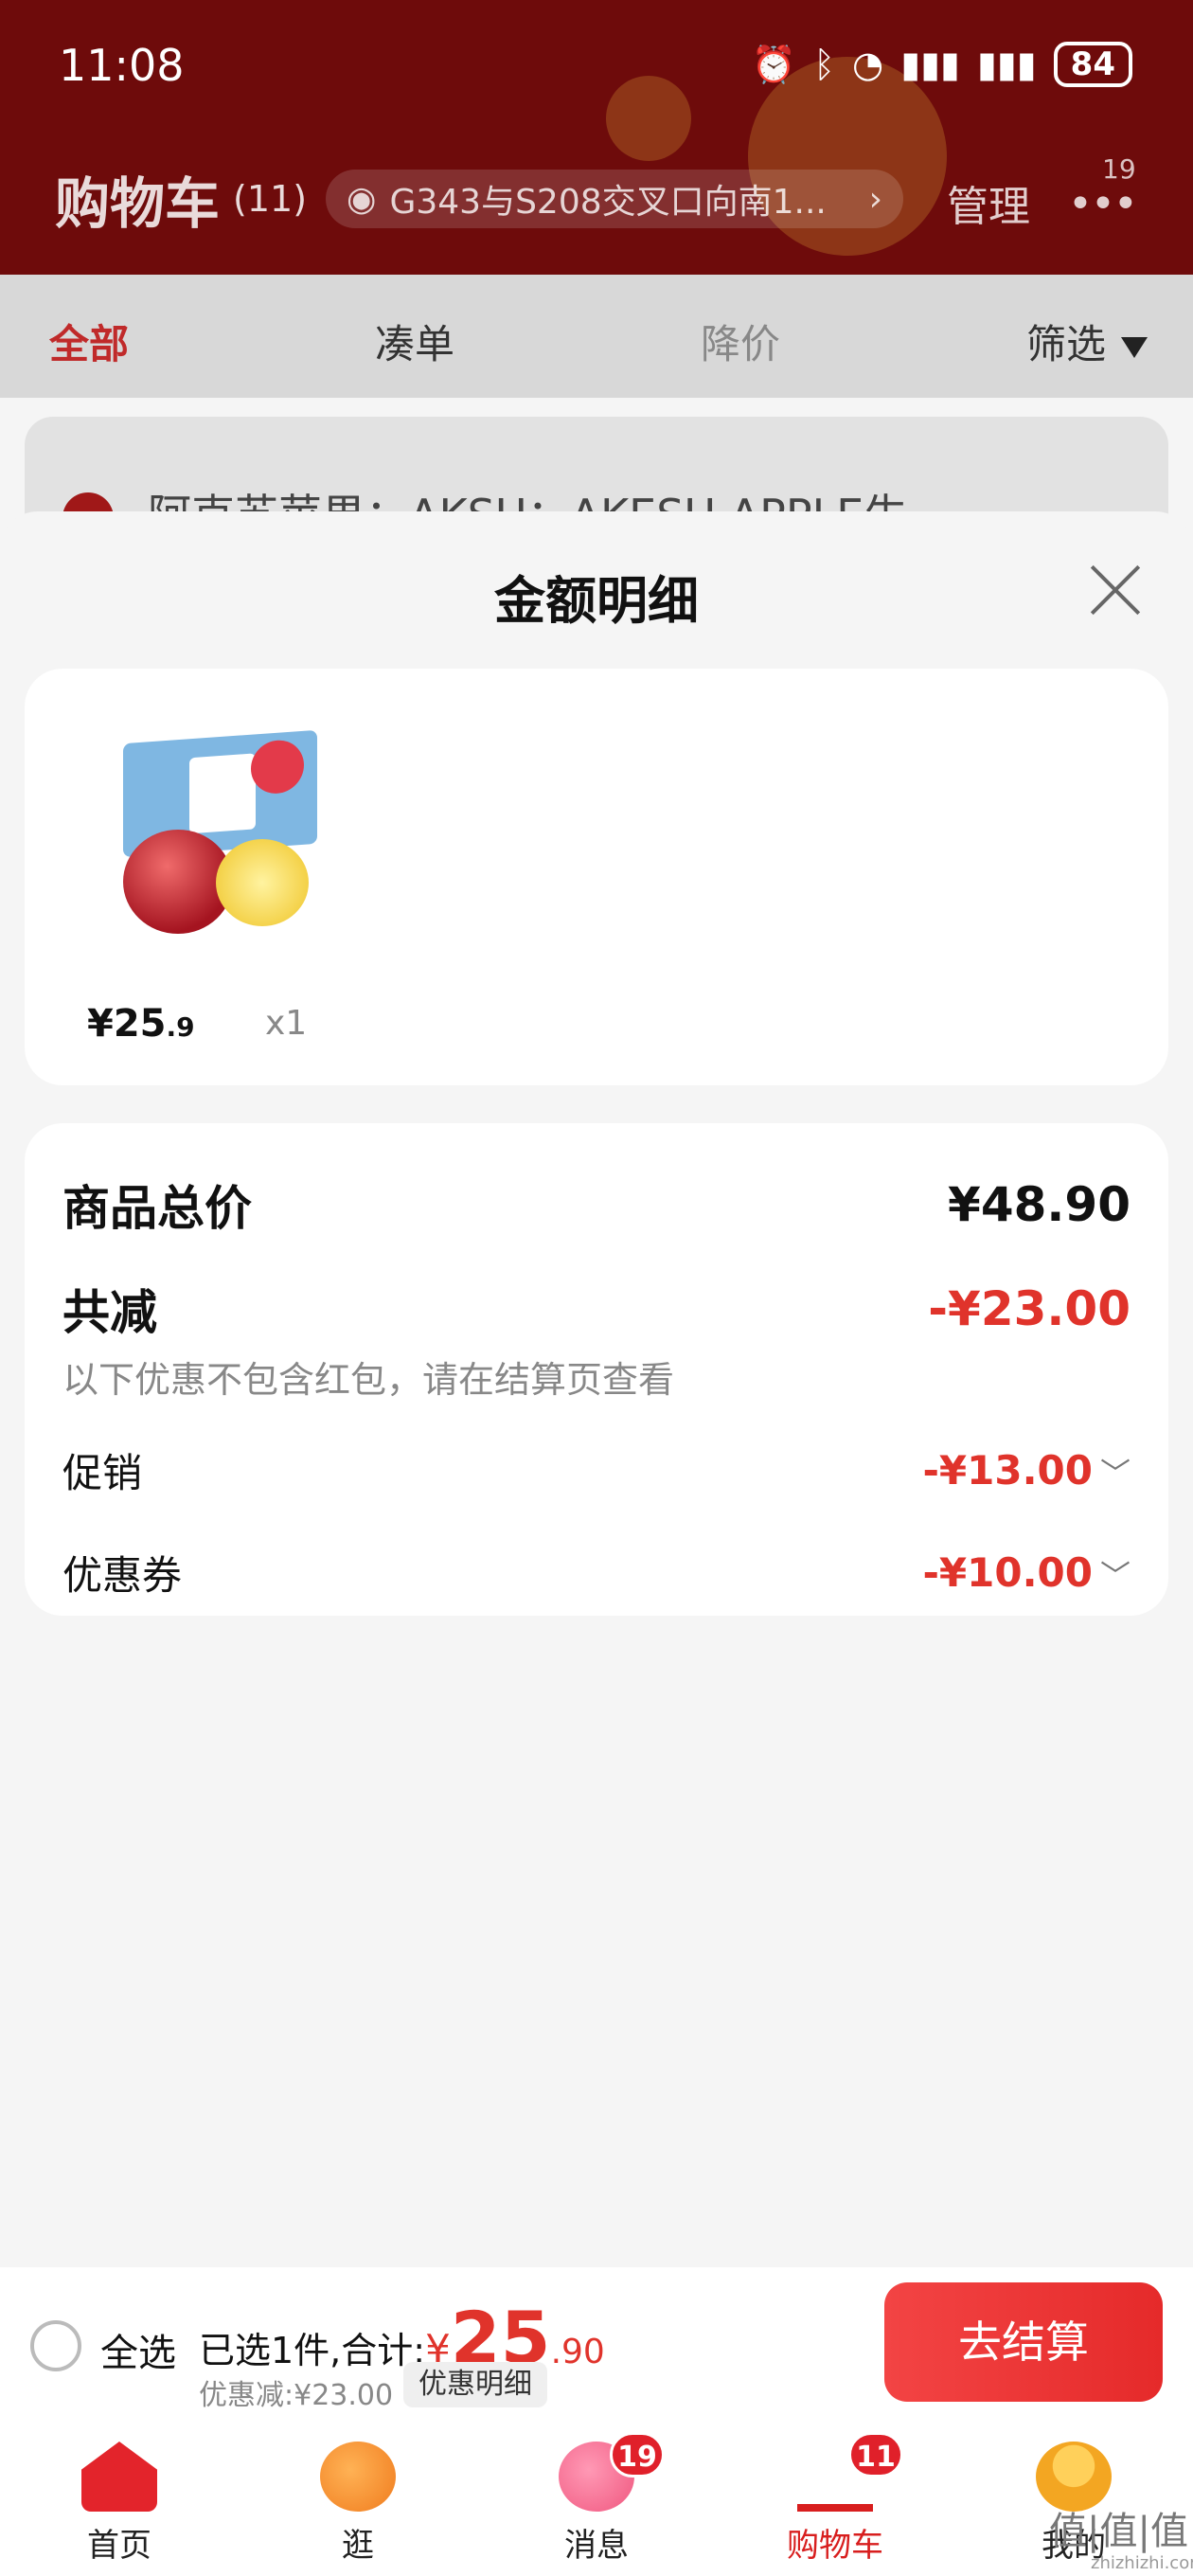  What do you see at coordinates (875, 2455) in the screenshot?
I see `cart-badge: 11` at bounding box center [875, 2455].